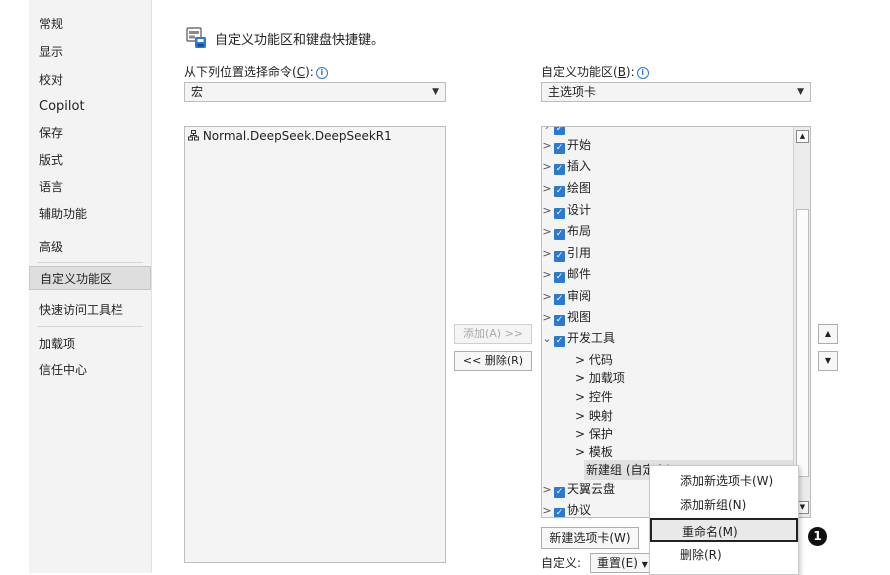 The image size is (890, 575). I want to click on add-button: 添加(A) >>, so click(493, 334).